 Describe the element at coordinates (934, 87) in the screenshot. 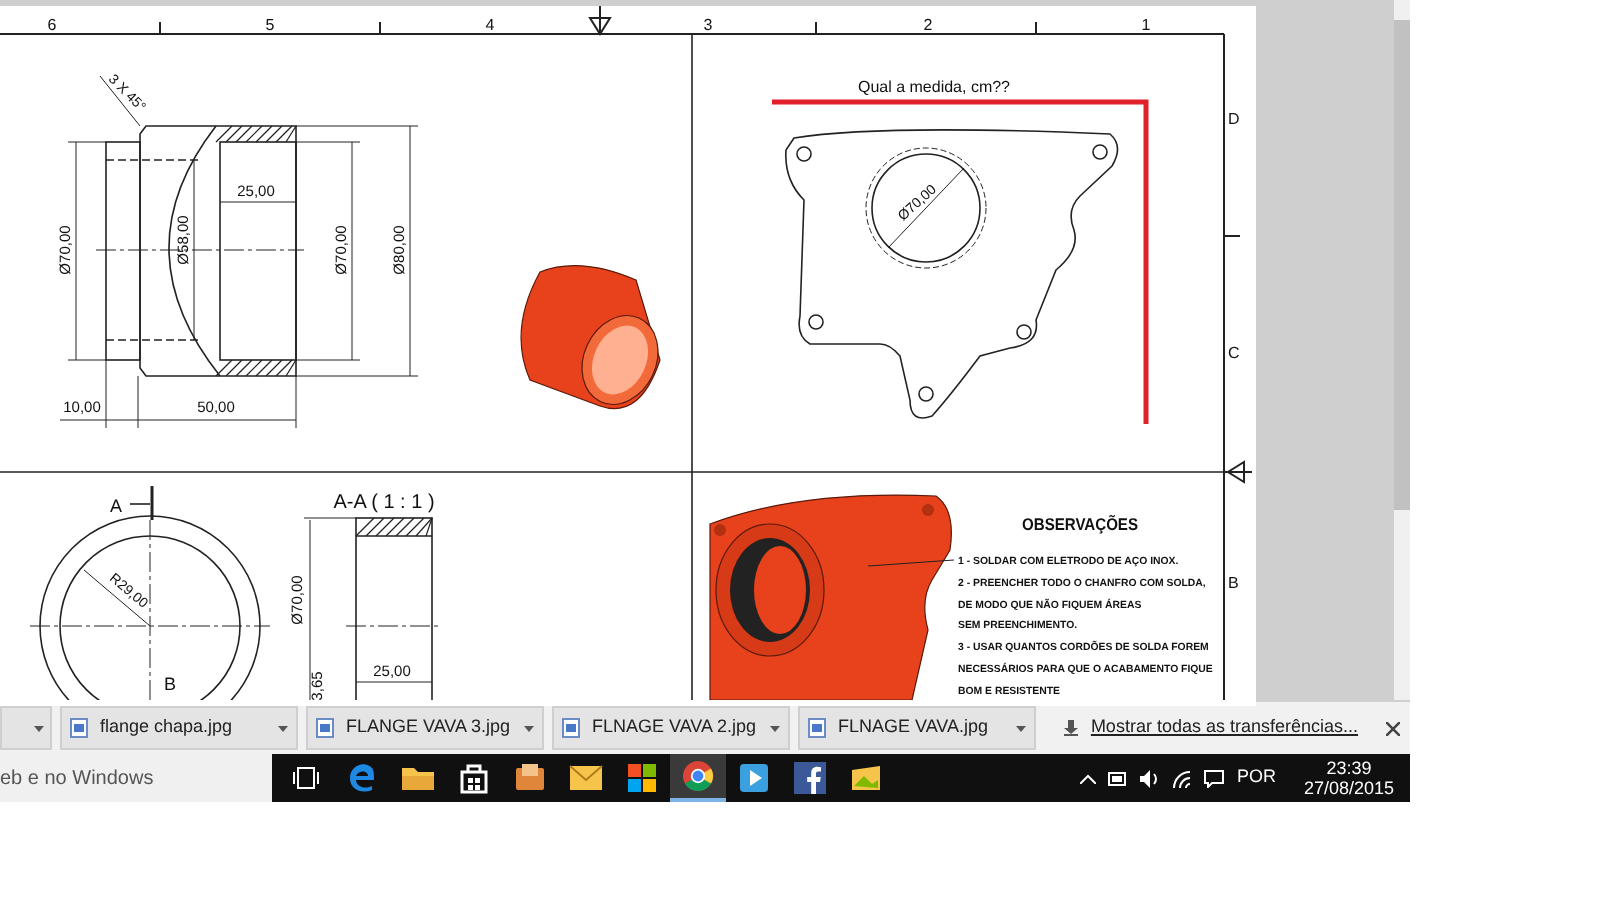

I see `question-text: Qual a medida, cm??` at that location.